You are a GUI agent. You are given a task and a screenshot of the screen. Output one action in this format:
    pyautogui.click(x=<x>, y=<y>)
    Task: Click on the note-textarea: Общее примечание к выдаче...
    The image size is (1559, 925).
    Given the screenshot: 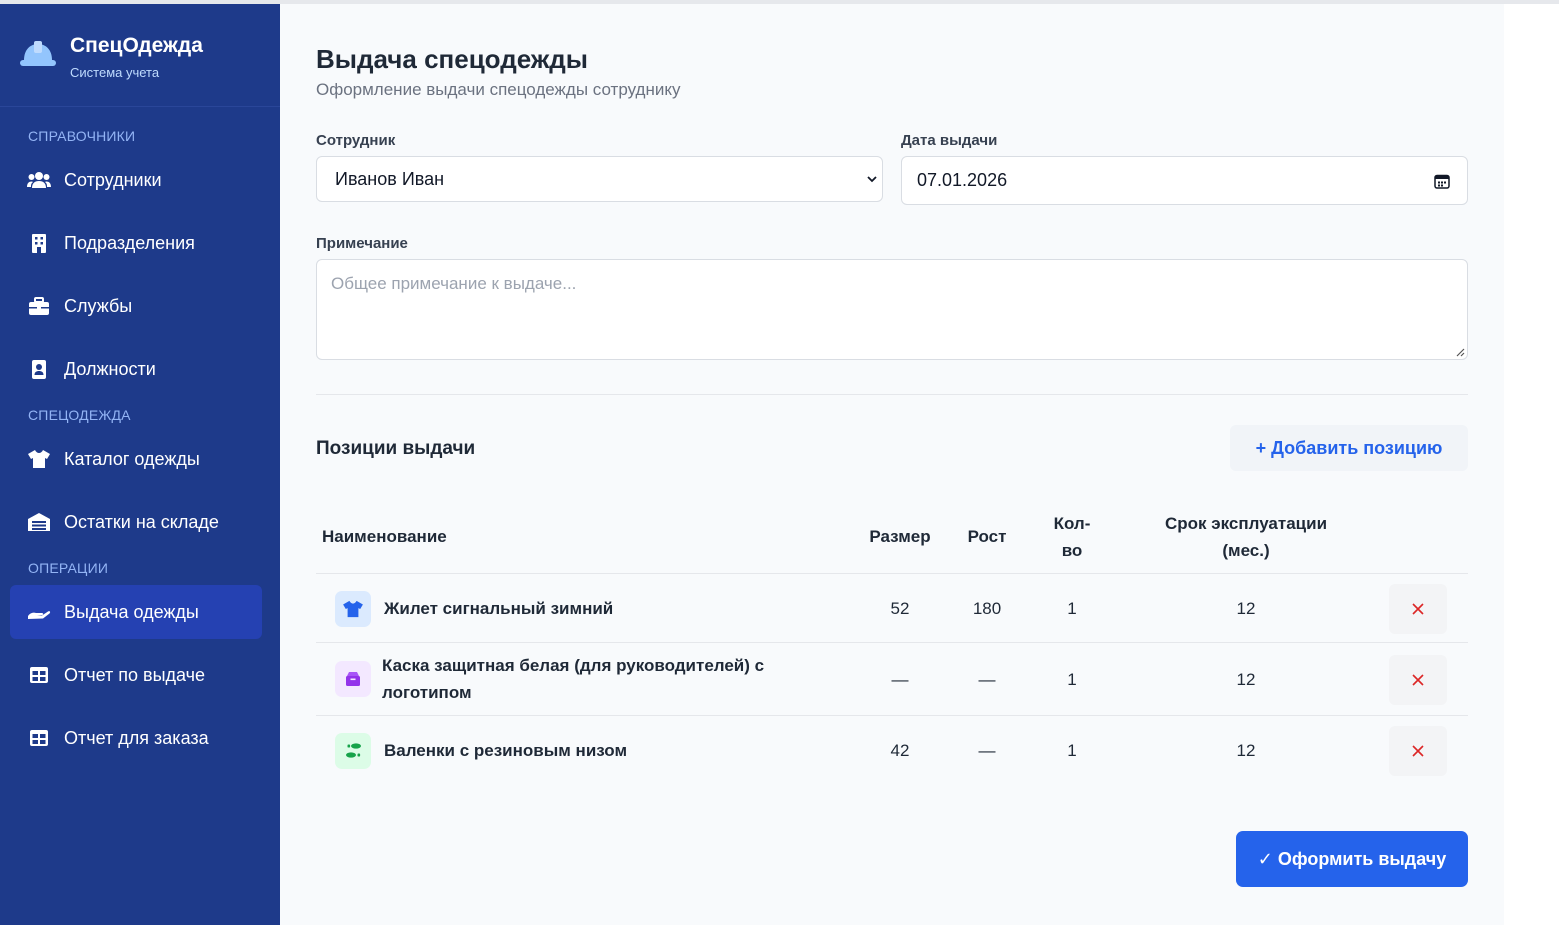 What is the action you would take?
    pyautogui.click(x=892, y=309)
    